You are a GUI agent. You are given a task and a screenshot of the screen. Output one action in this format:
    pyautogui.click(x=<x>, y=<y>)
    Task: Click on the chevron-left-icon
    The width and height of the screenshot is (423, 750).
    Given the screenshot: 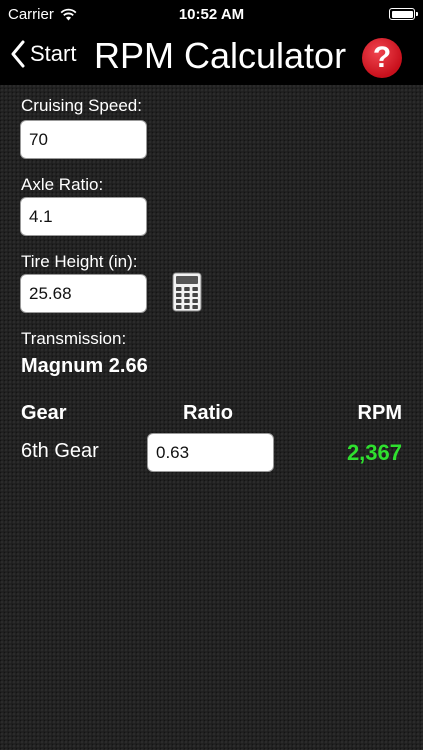 What is the action you would take?
    pyautogui.click(x=18, y=54)
    